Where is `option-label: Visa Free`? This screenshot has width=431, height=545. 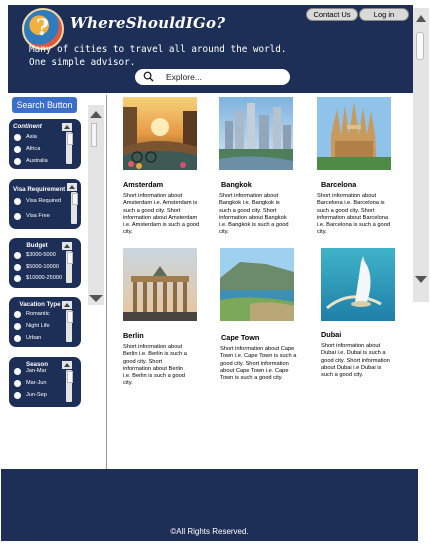
option-label: Visa Free is located at coordinates (38, 216).